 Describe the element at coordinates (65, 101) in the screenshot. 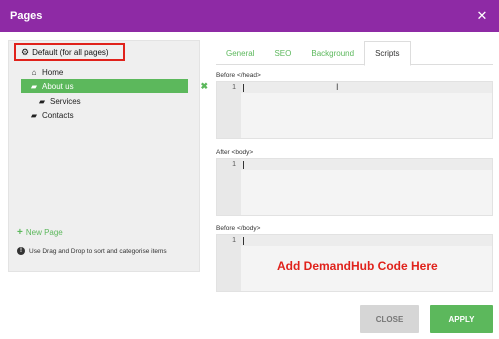

I see `sidebar-item-label: Services` at that location.